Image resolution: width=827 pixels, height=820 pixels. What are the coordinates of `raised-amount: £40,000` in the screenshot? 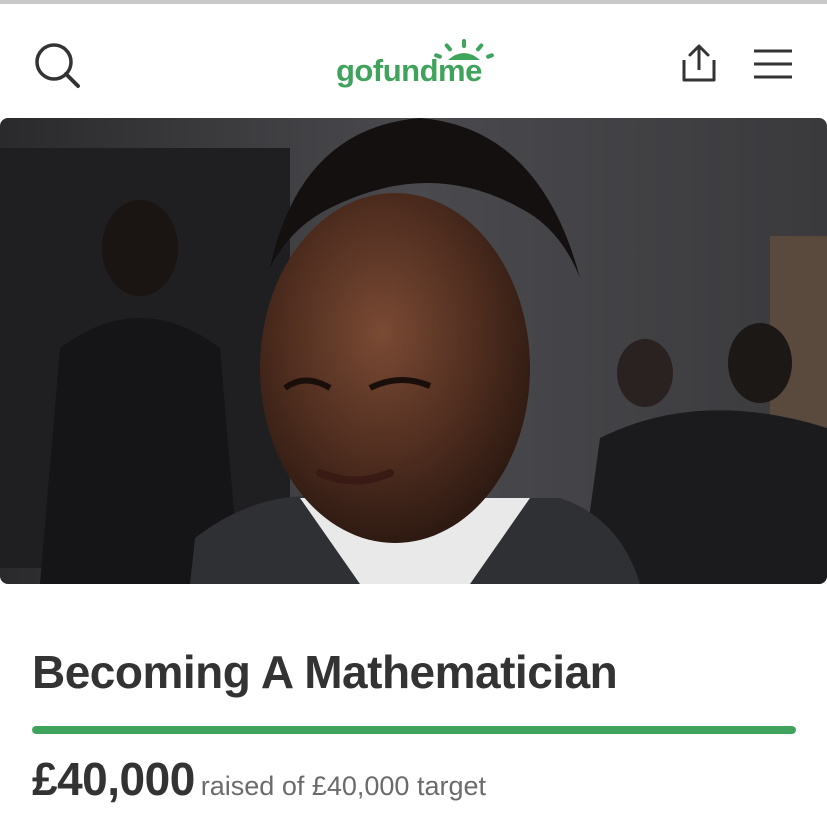 It's located at (113, 779).